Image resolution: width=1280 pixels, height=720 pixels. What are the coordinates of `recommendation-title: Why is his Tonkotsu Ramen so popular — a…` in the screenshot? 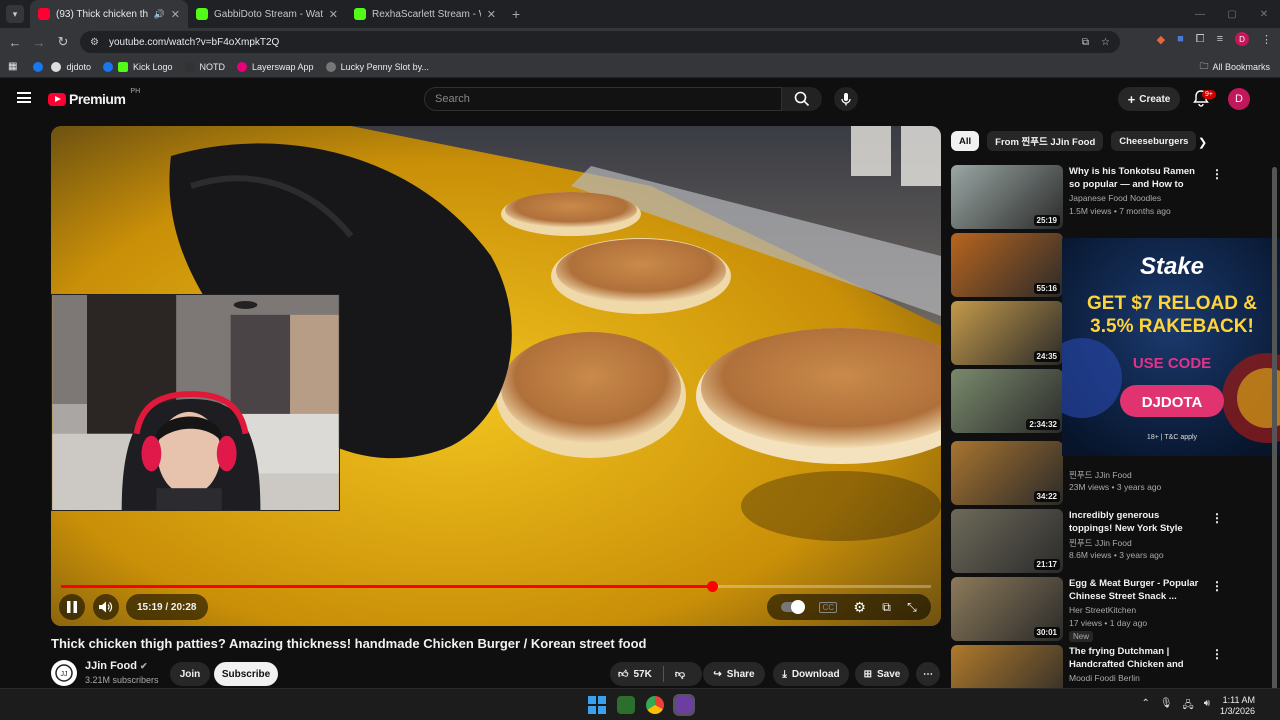 It's located at (1135, 178).